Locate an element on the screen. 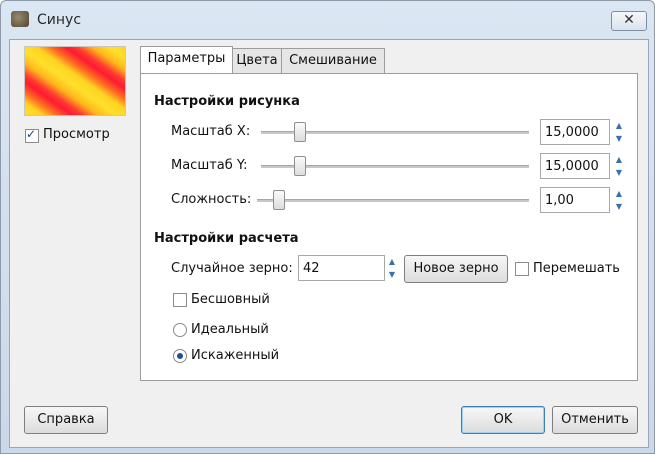  title-bar: Синус ✕ is located at coordinates (327, 20).